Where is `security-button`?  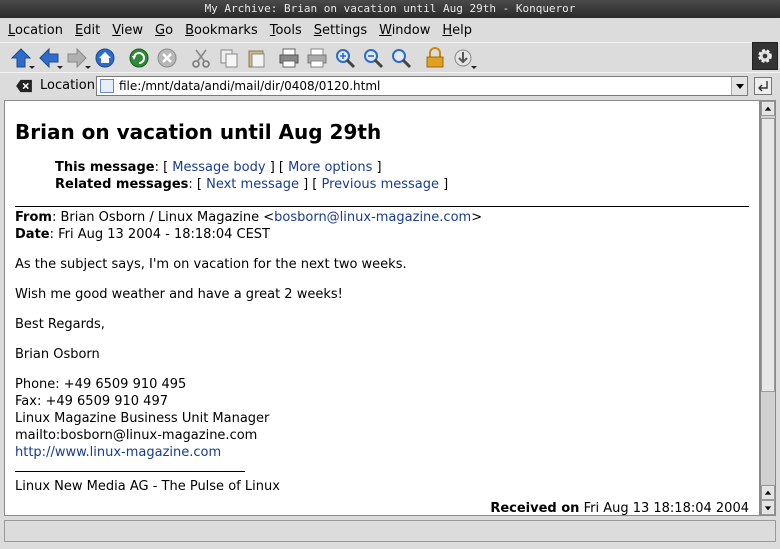 security-button is located at coordinates (434, 58).